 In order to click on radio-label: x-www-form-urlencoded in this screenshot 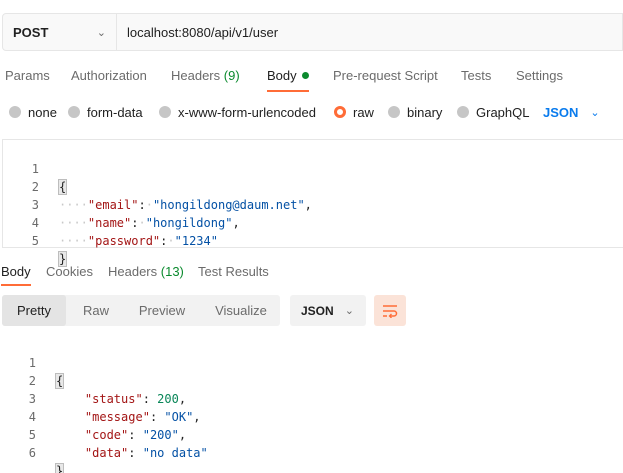, I will do `click(247, 112)`.